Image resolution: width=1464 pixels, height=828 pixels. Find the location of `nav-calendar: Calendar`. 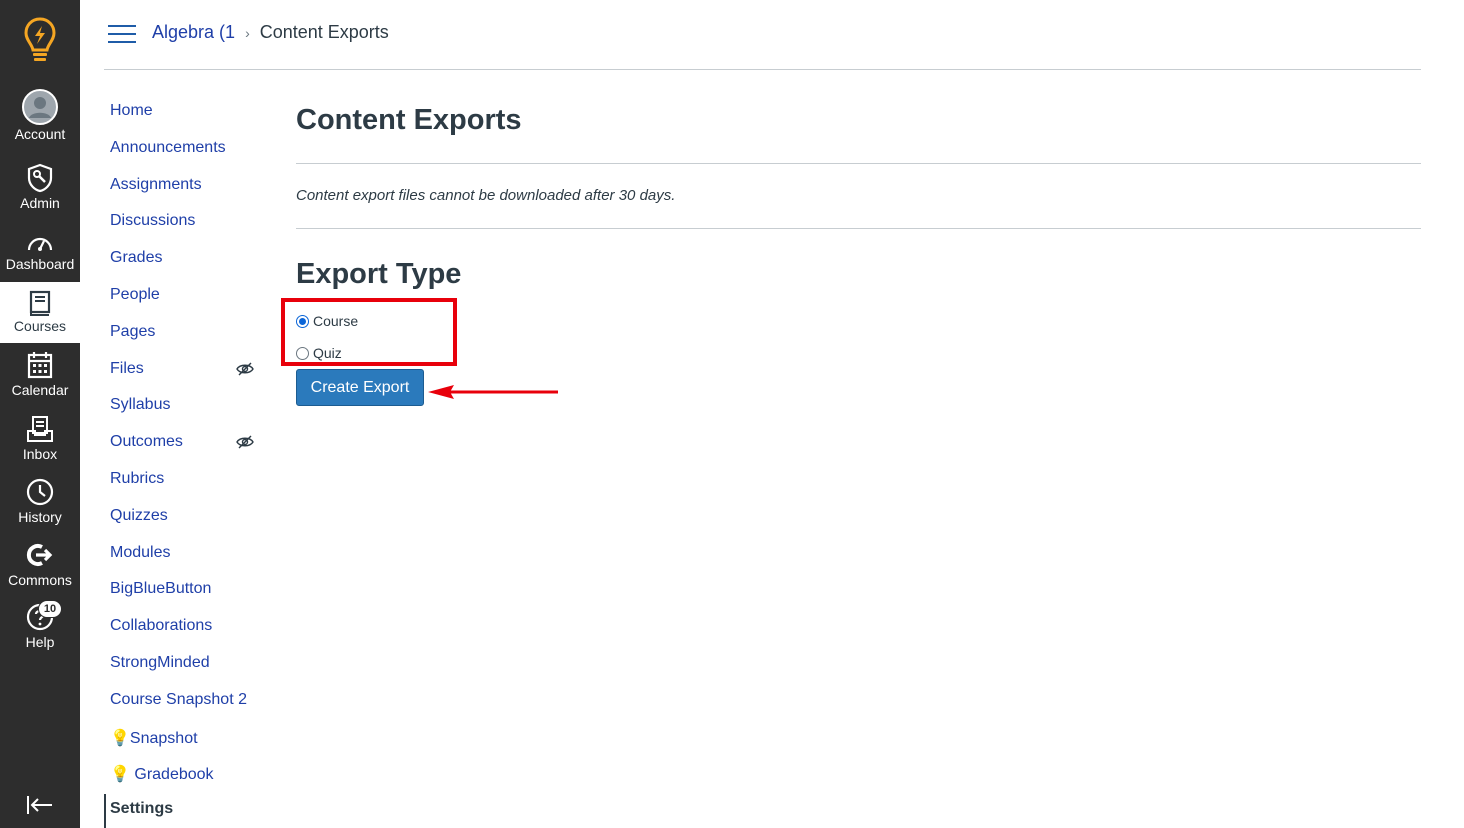

nav-calendar: Calendar is located at coordinates (40, 373).